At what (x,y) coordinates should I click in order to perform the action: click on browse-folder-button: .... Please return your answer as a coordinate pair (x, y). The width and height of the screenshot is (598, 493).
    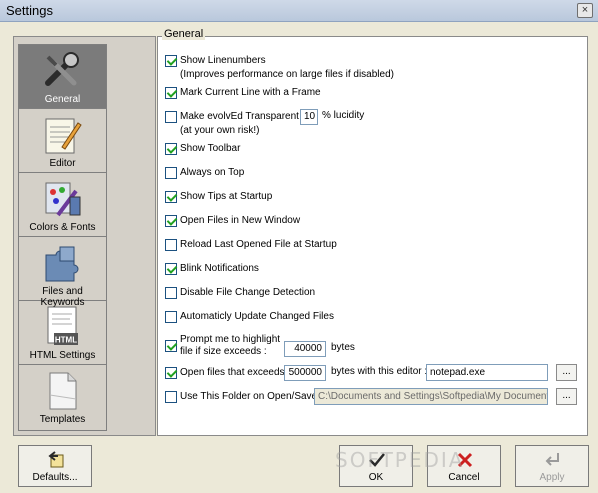
    Looking at the image, I should click on (566, 396).